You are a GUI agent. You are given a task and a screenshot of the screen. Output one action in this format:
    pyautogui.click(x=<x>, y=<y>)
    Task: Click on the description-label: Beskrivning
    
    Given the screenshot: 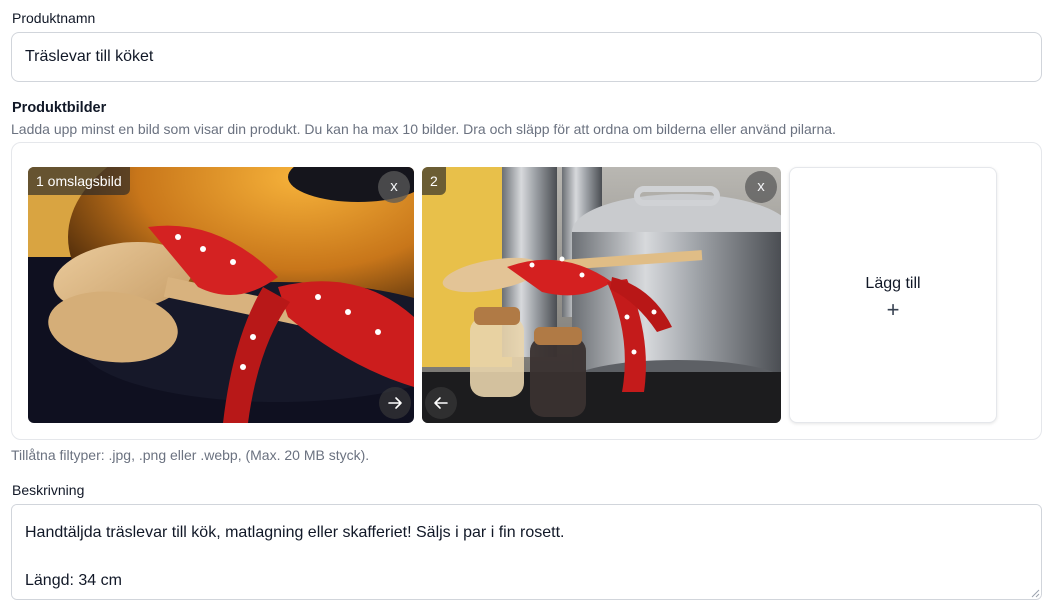 What is the action you would take?
    pyautogui.click(x=48, y=490)
    